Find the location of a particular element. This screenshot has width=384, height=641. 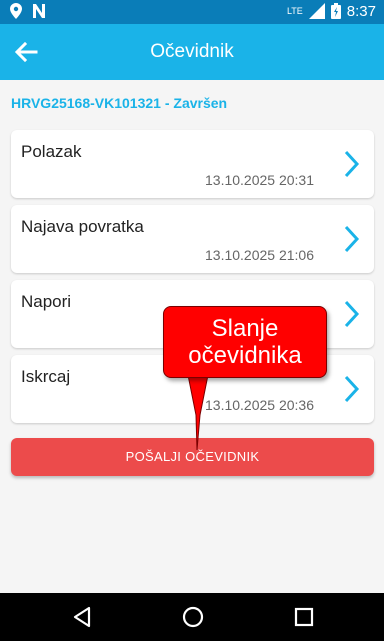

status-right-icons: LTE 8:37 is located at coordinates (331, 11).